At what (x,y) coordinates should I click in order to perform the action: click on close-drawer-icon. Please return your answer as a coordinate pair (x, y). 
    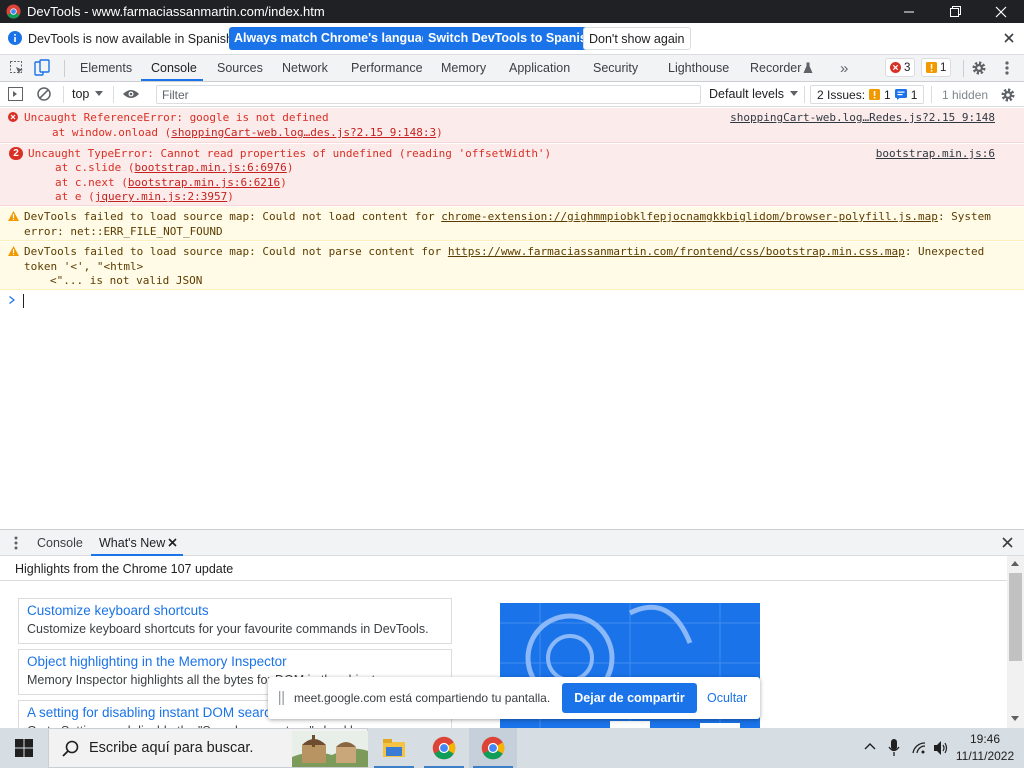
    Looking at the image, I should click on (1007, 542).